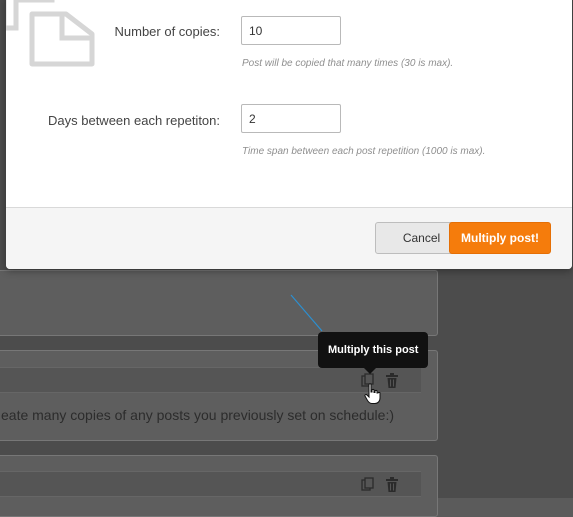 The image size is (573, 517). What do you see at coordinates (134, 120) in the screenshot?
I see `days-label: Days between each repetiton:` at bounding box center [134, 120].